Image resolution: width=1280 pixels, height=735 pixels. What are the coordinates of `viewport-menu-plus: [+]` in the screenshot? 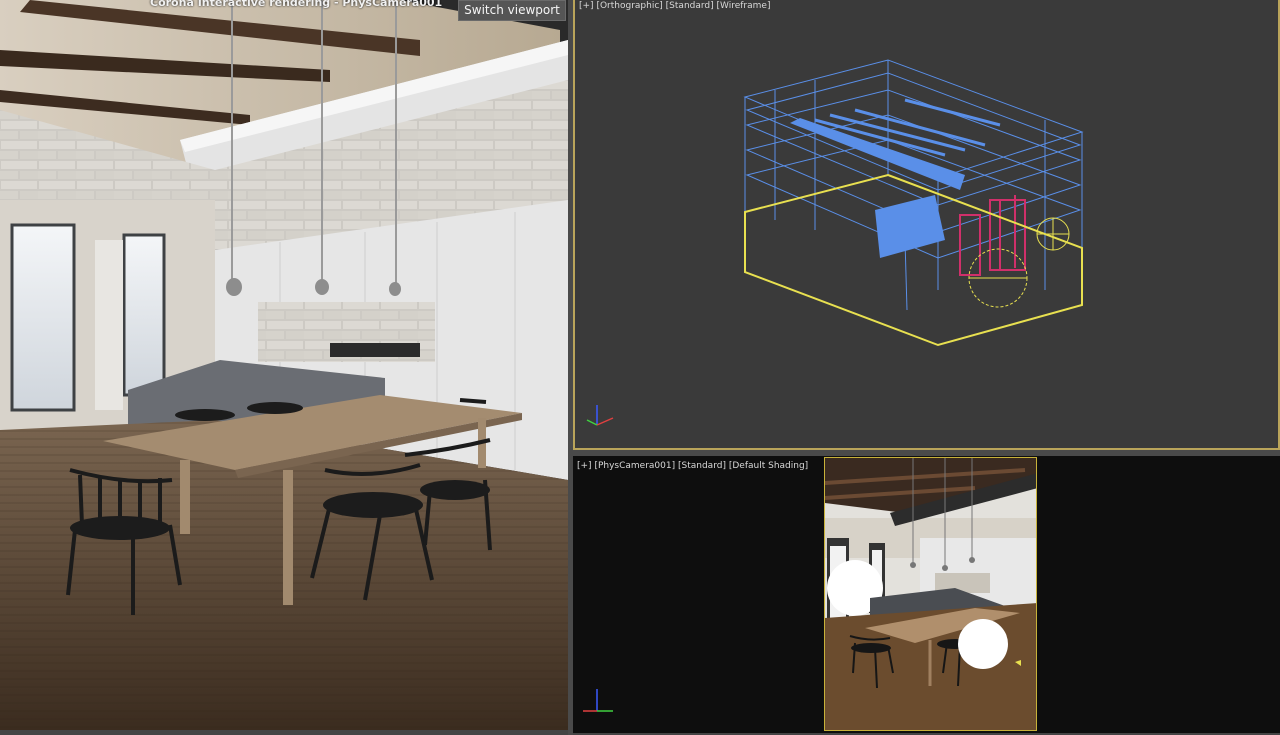 It's located at (584, 466).